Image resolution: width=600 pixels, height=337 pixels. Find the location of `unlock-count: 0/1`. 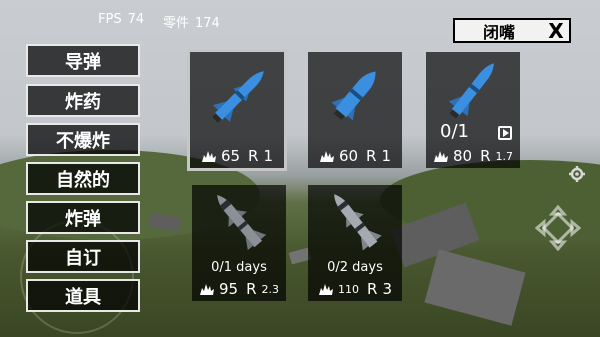

unlock-count: 0/1 is located at coordinates (454, 131).